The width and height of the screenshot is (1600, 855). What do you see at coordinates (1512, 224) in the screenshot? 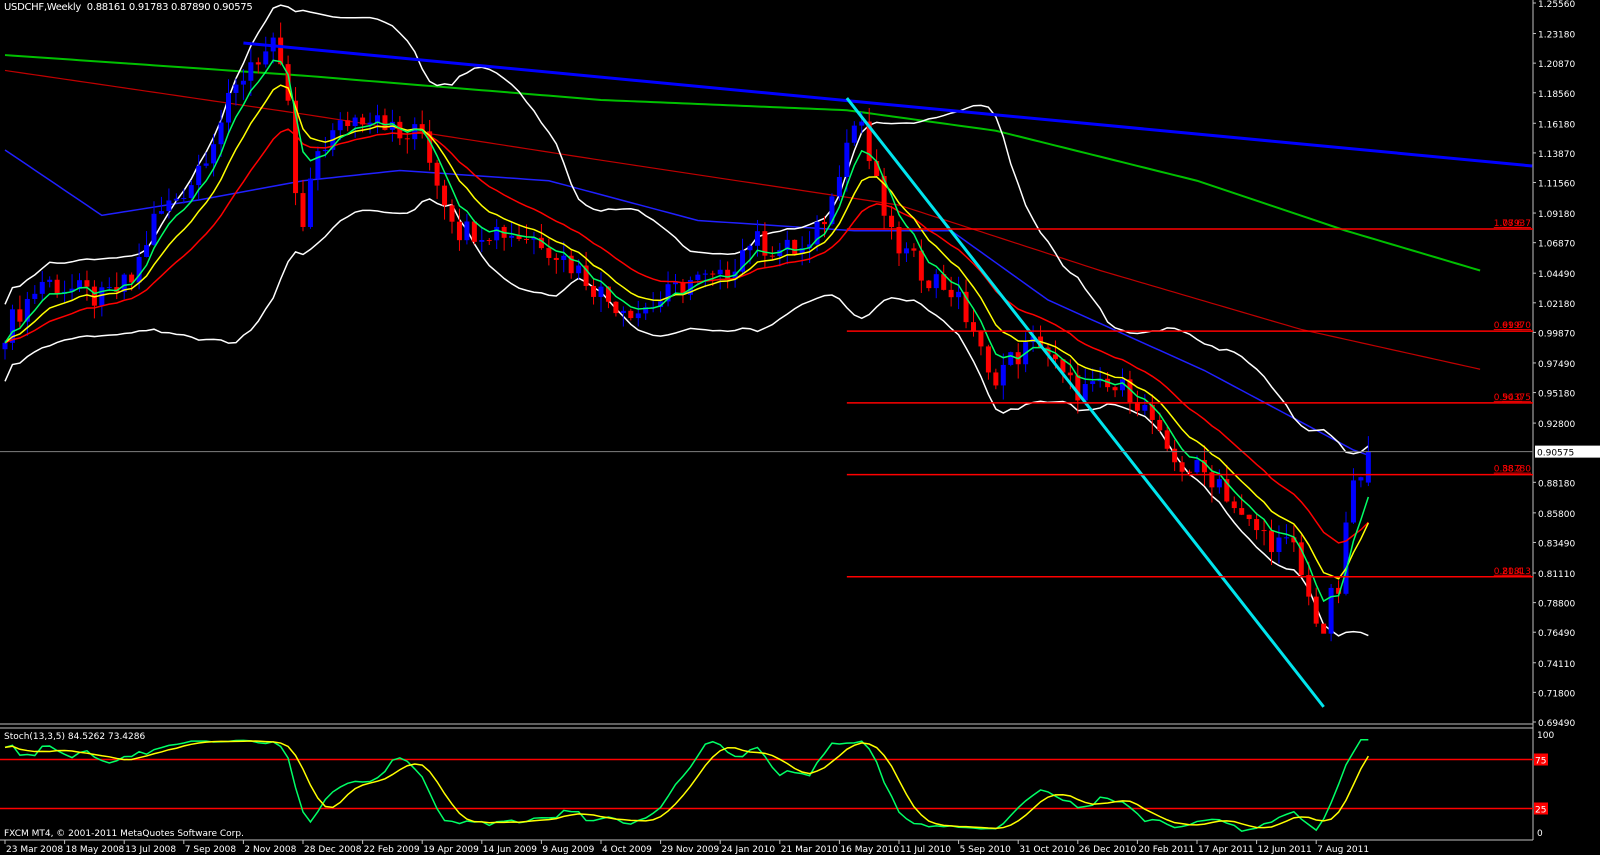
I see `fib-level-price: 1.07937` at bounding box center [1512, 224].